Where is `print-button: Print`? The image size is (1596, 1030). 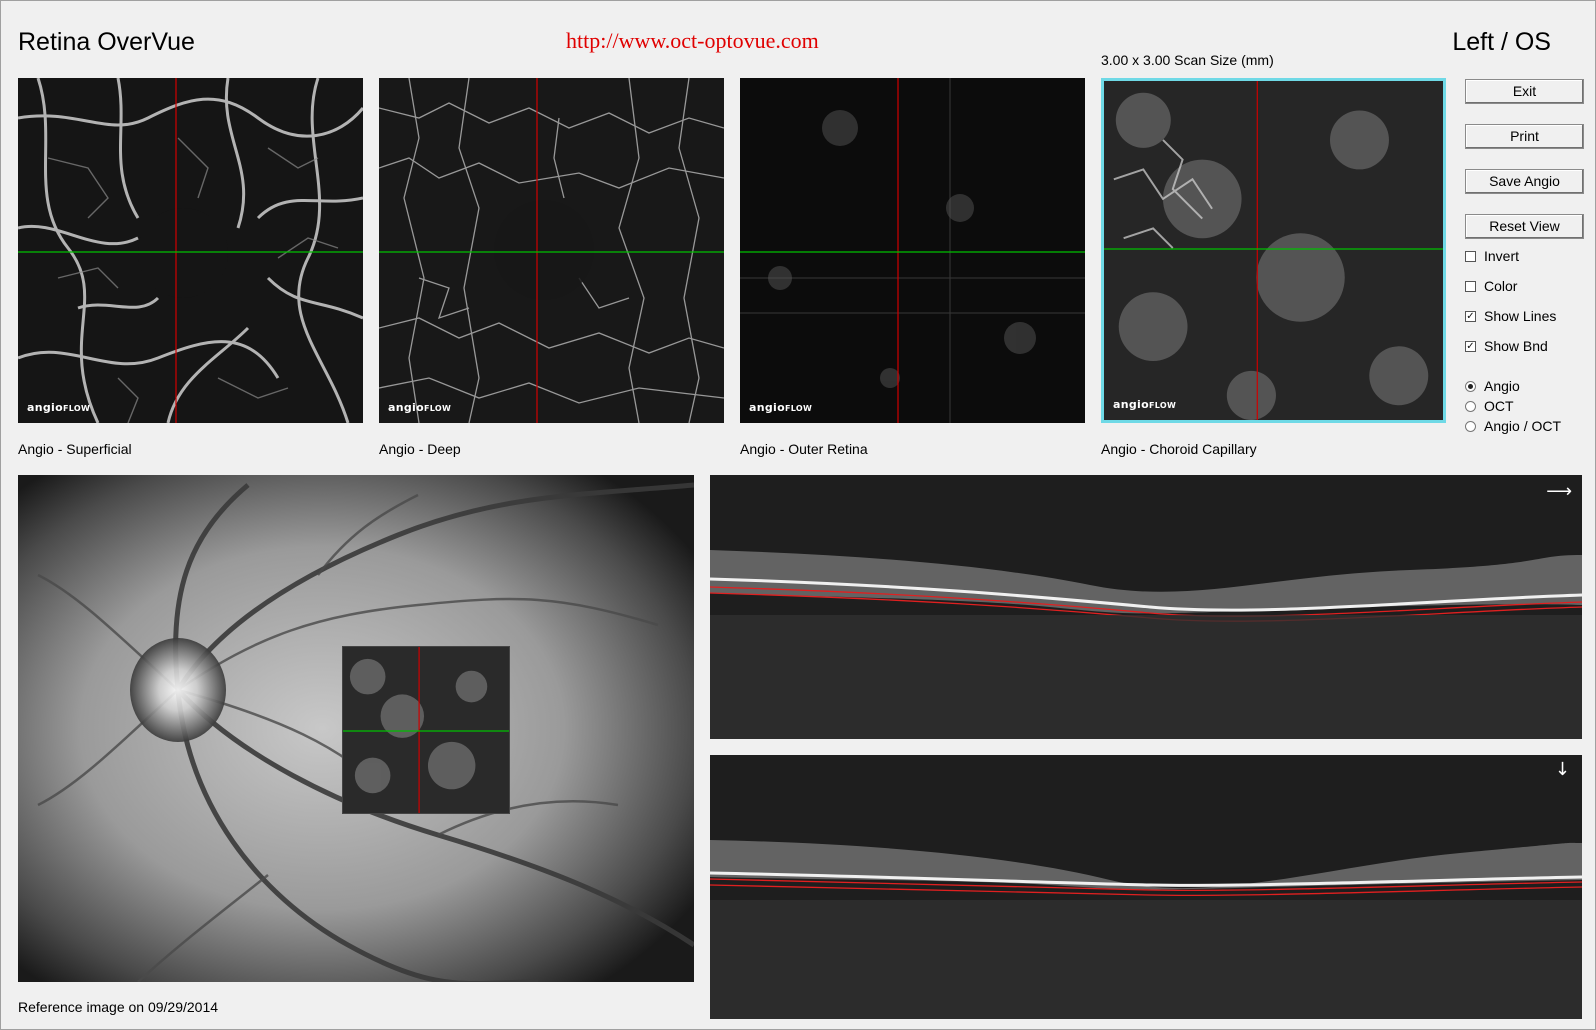 print-button: Print is located at coordinates (1524, 136).